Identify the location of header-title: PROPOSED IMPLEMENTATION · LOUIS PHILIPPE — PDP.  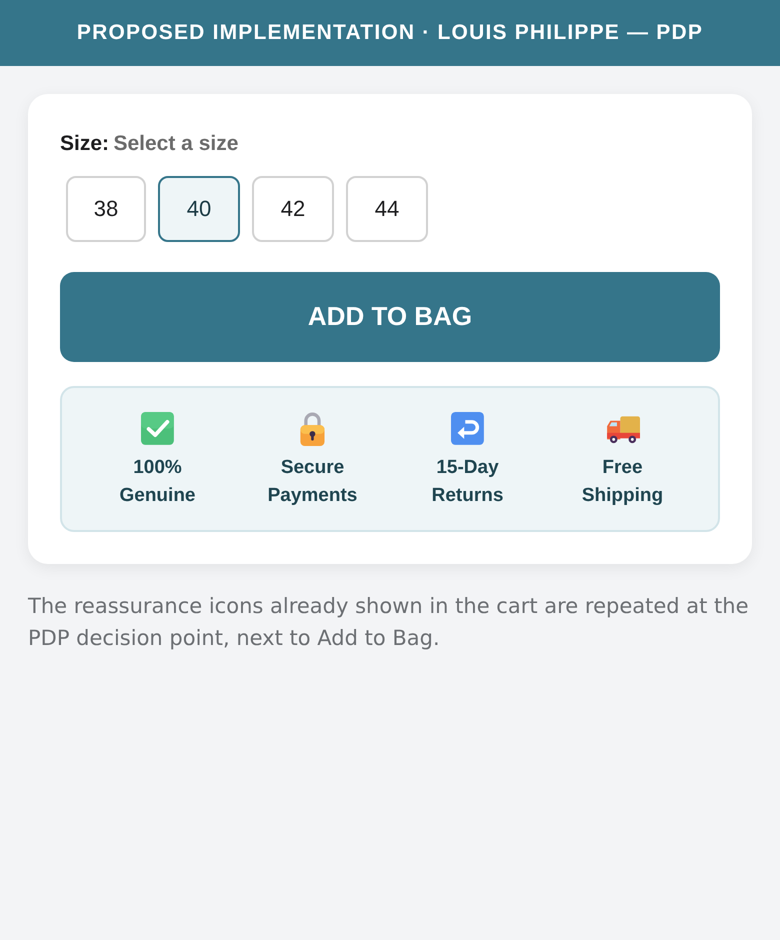
(390, 33).